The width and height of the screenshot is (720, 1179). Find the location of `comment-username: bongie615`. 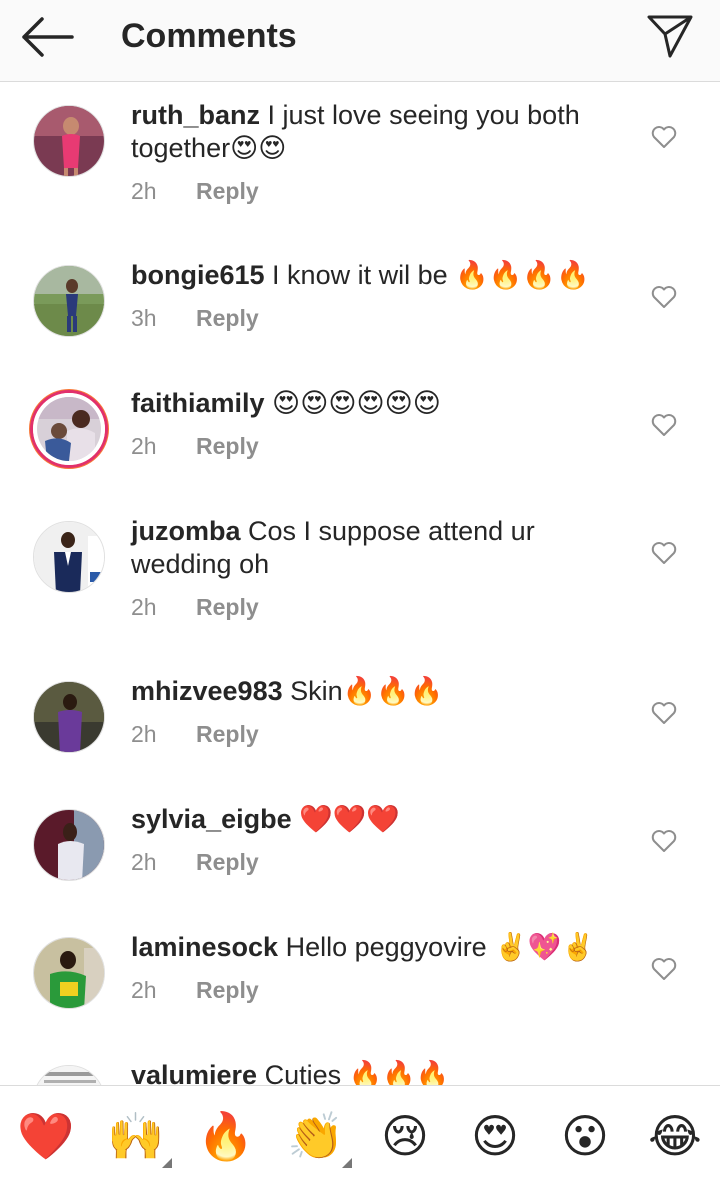

comment-username: bongie615 is located at coordinates (198, 275).